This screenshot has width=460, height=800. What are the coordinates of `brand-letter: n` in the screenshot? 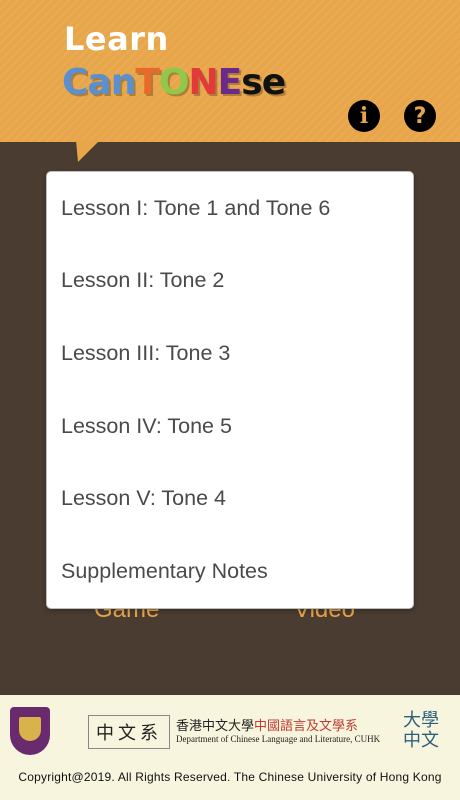 It's located at (123, 82).